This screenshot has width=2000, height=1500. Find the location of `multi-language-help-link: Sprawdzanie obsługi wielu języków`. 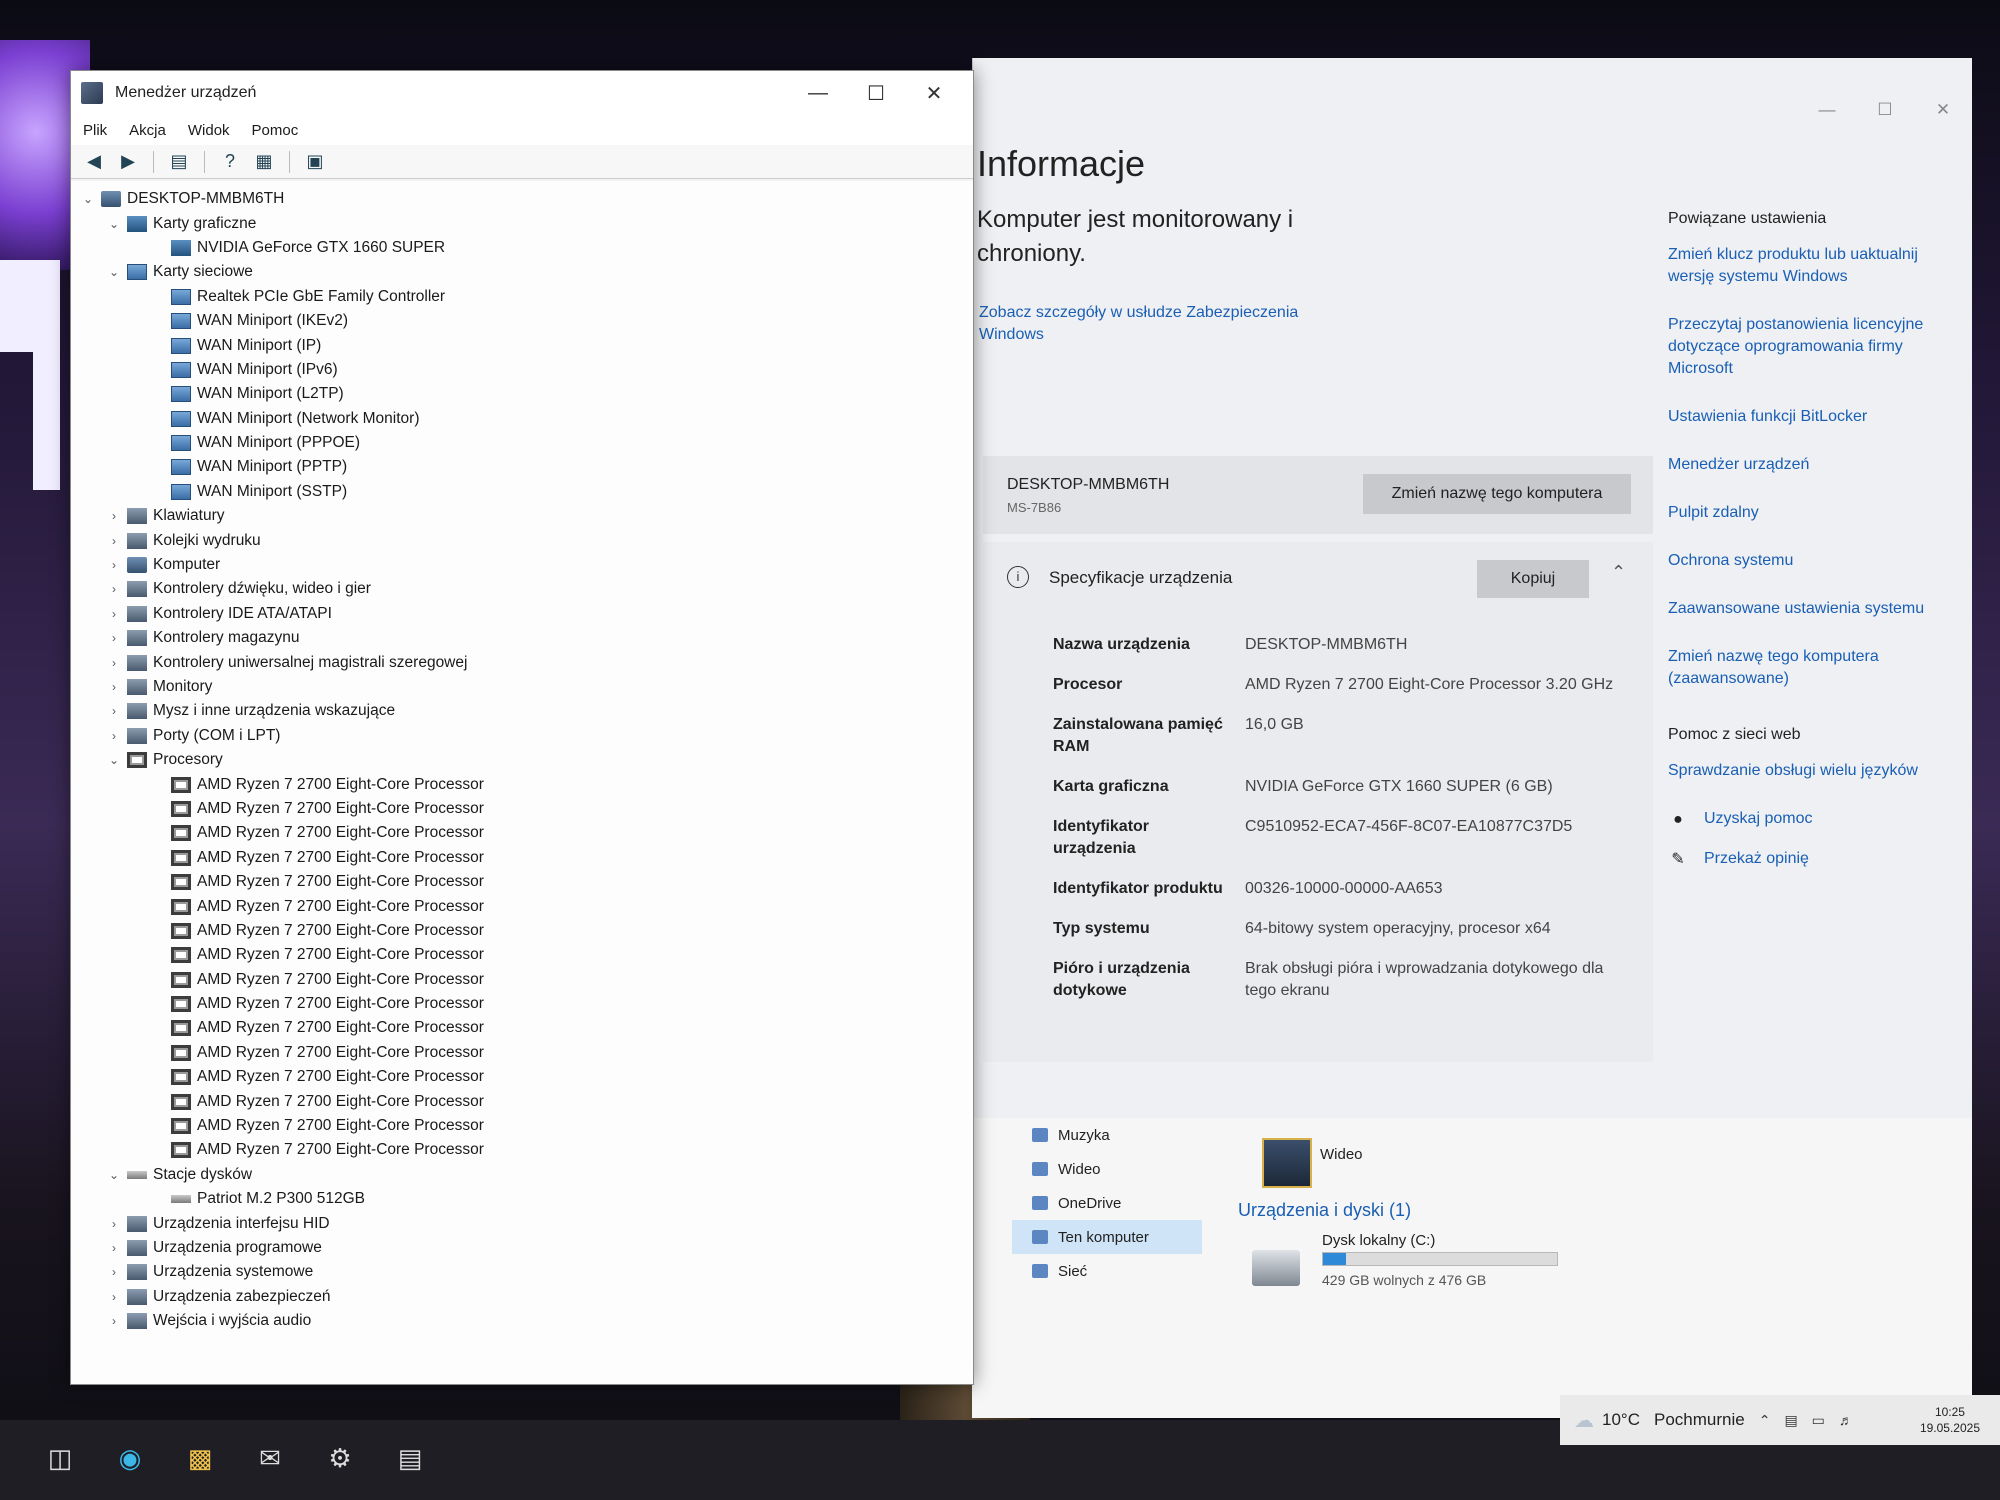

multi-language-help-link: Sprawdzanie obsługi wielu języków is located at coordinates (1813, 771).